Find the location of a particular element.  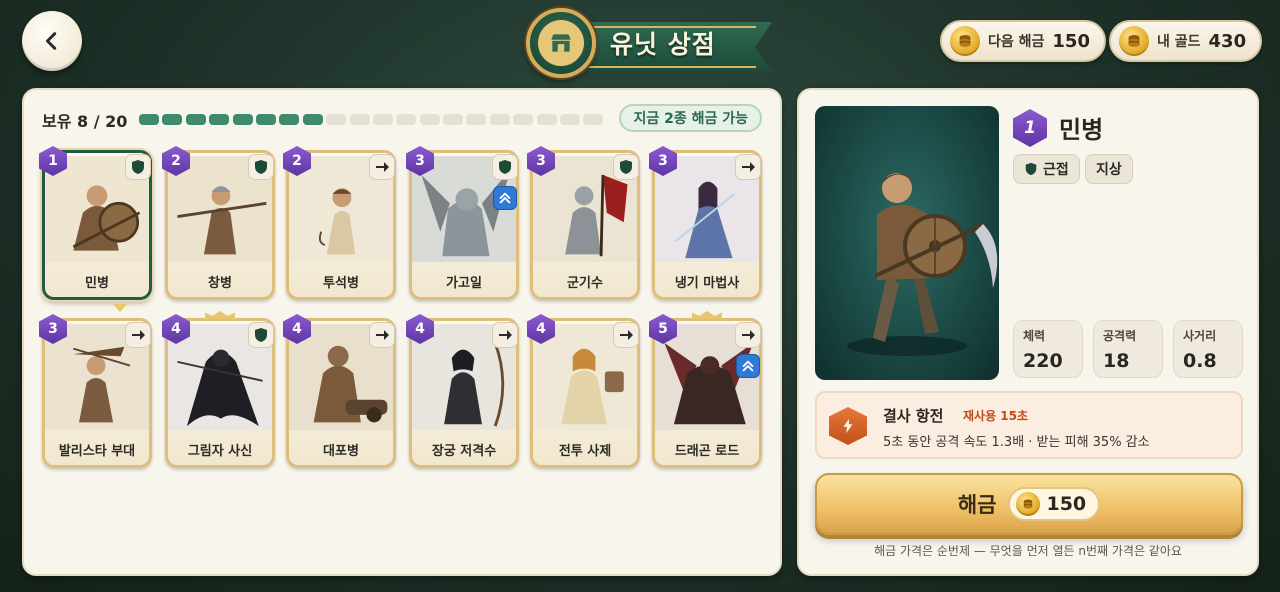

owned-progress-bar is located at coordinates (371, 119).